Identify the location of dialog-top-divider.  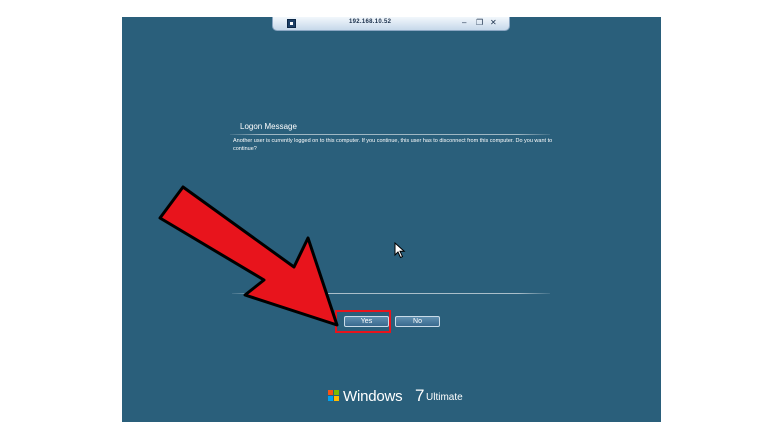
(390, 134).